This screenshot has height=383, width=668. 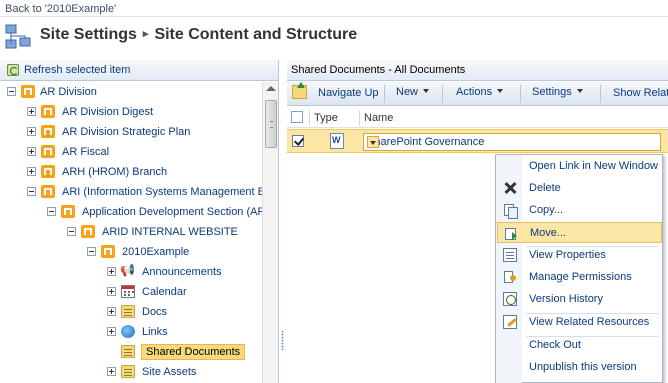 What do you see at coordinates (480, 95) in the screenshot?
I see `actions-menu-button: Actions` at bounding box center [480, 95].